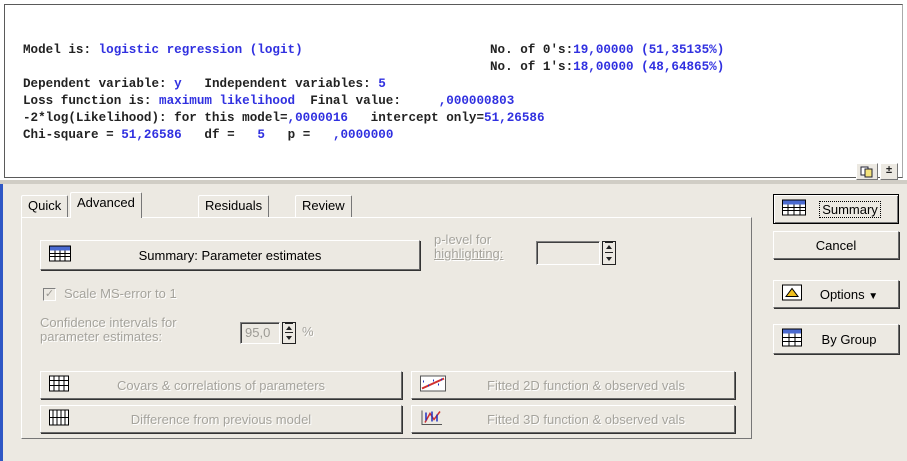  I want to click on plevel-label-line2: highlighting:, so click(469, 253).